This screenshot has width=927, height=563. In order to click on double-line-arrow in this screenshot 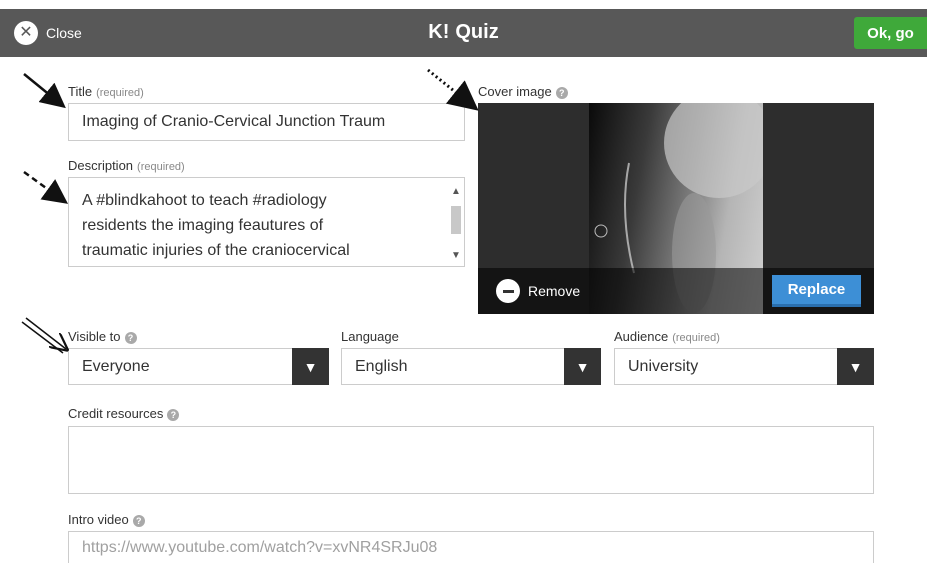, I will do `click(43, 335)`.